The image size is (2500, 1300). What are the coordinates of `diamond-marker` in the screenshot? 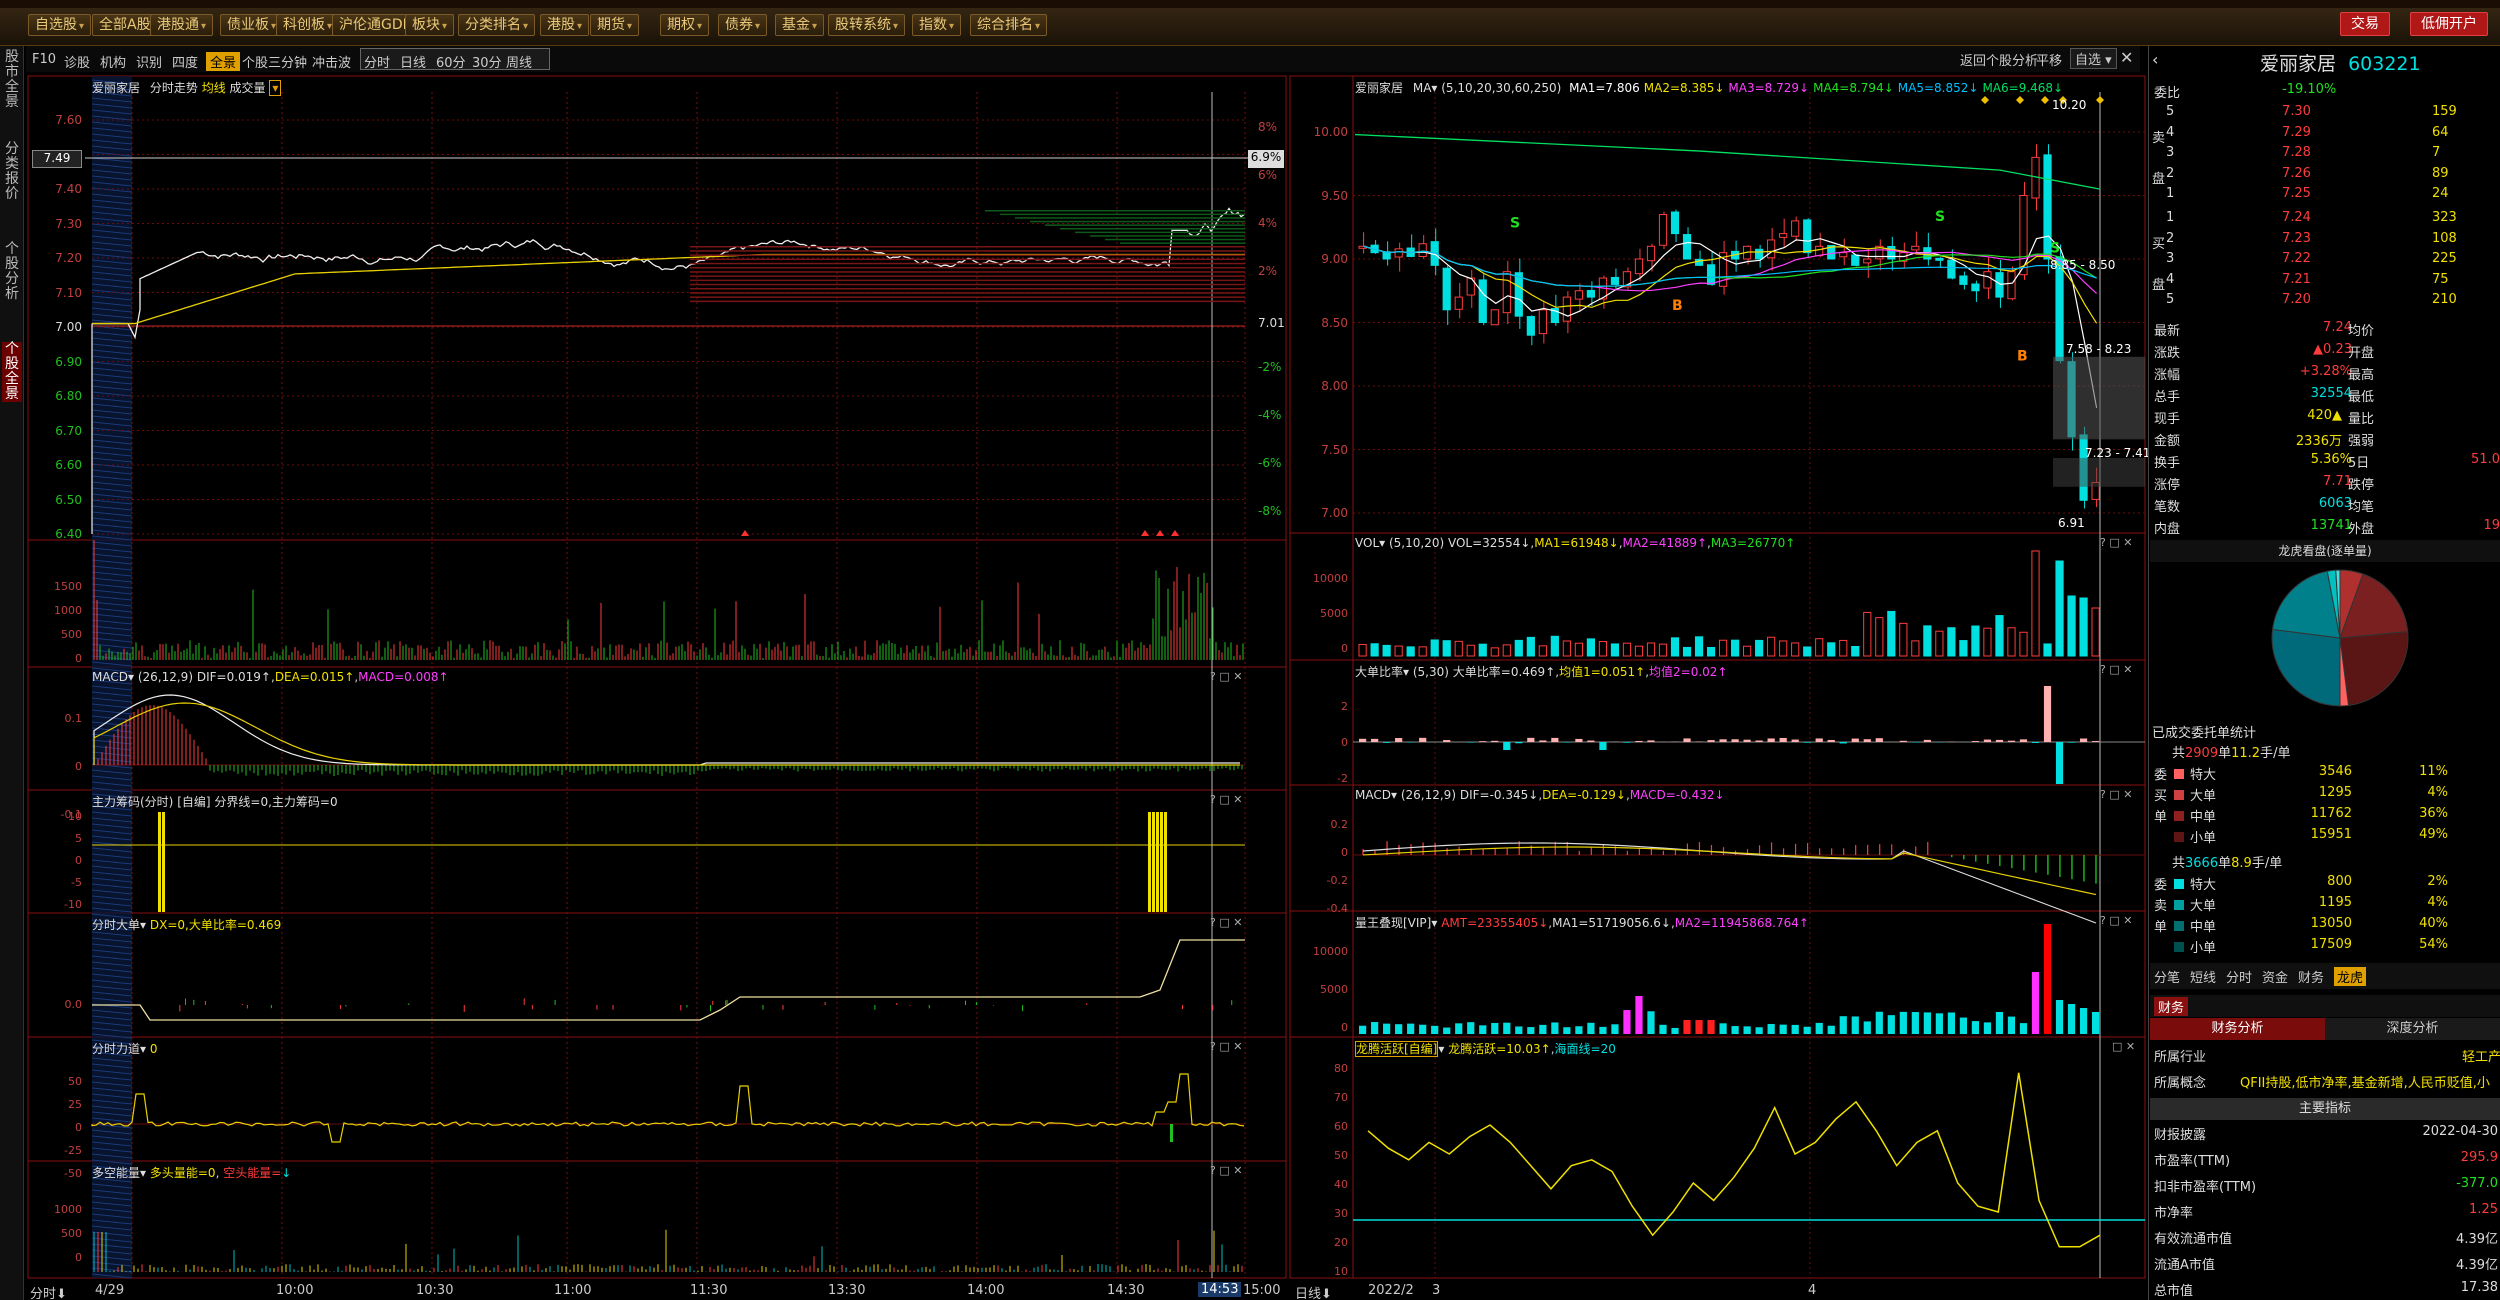 It's located at (2045, 100).